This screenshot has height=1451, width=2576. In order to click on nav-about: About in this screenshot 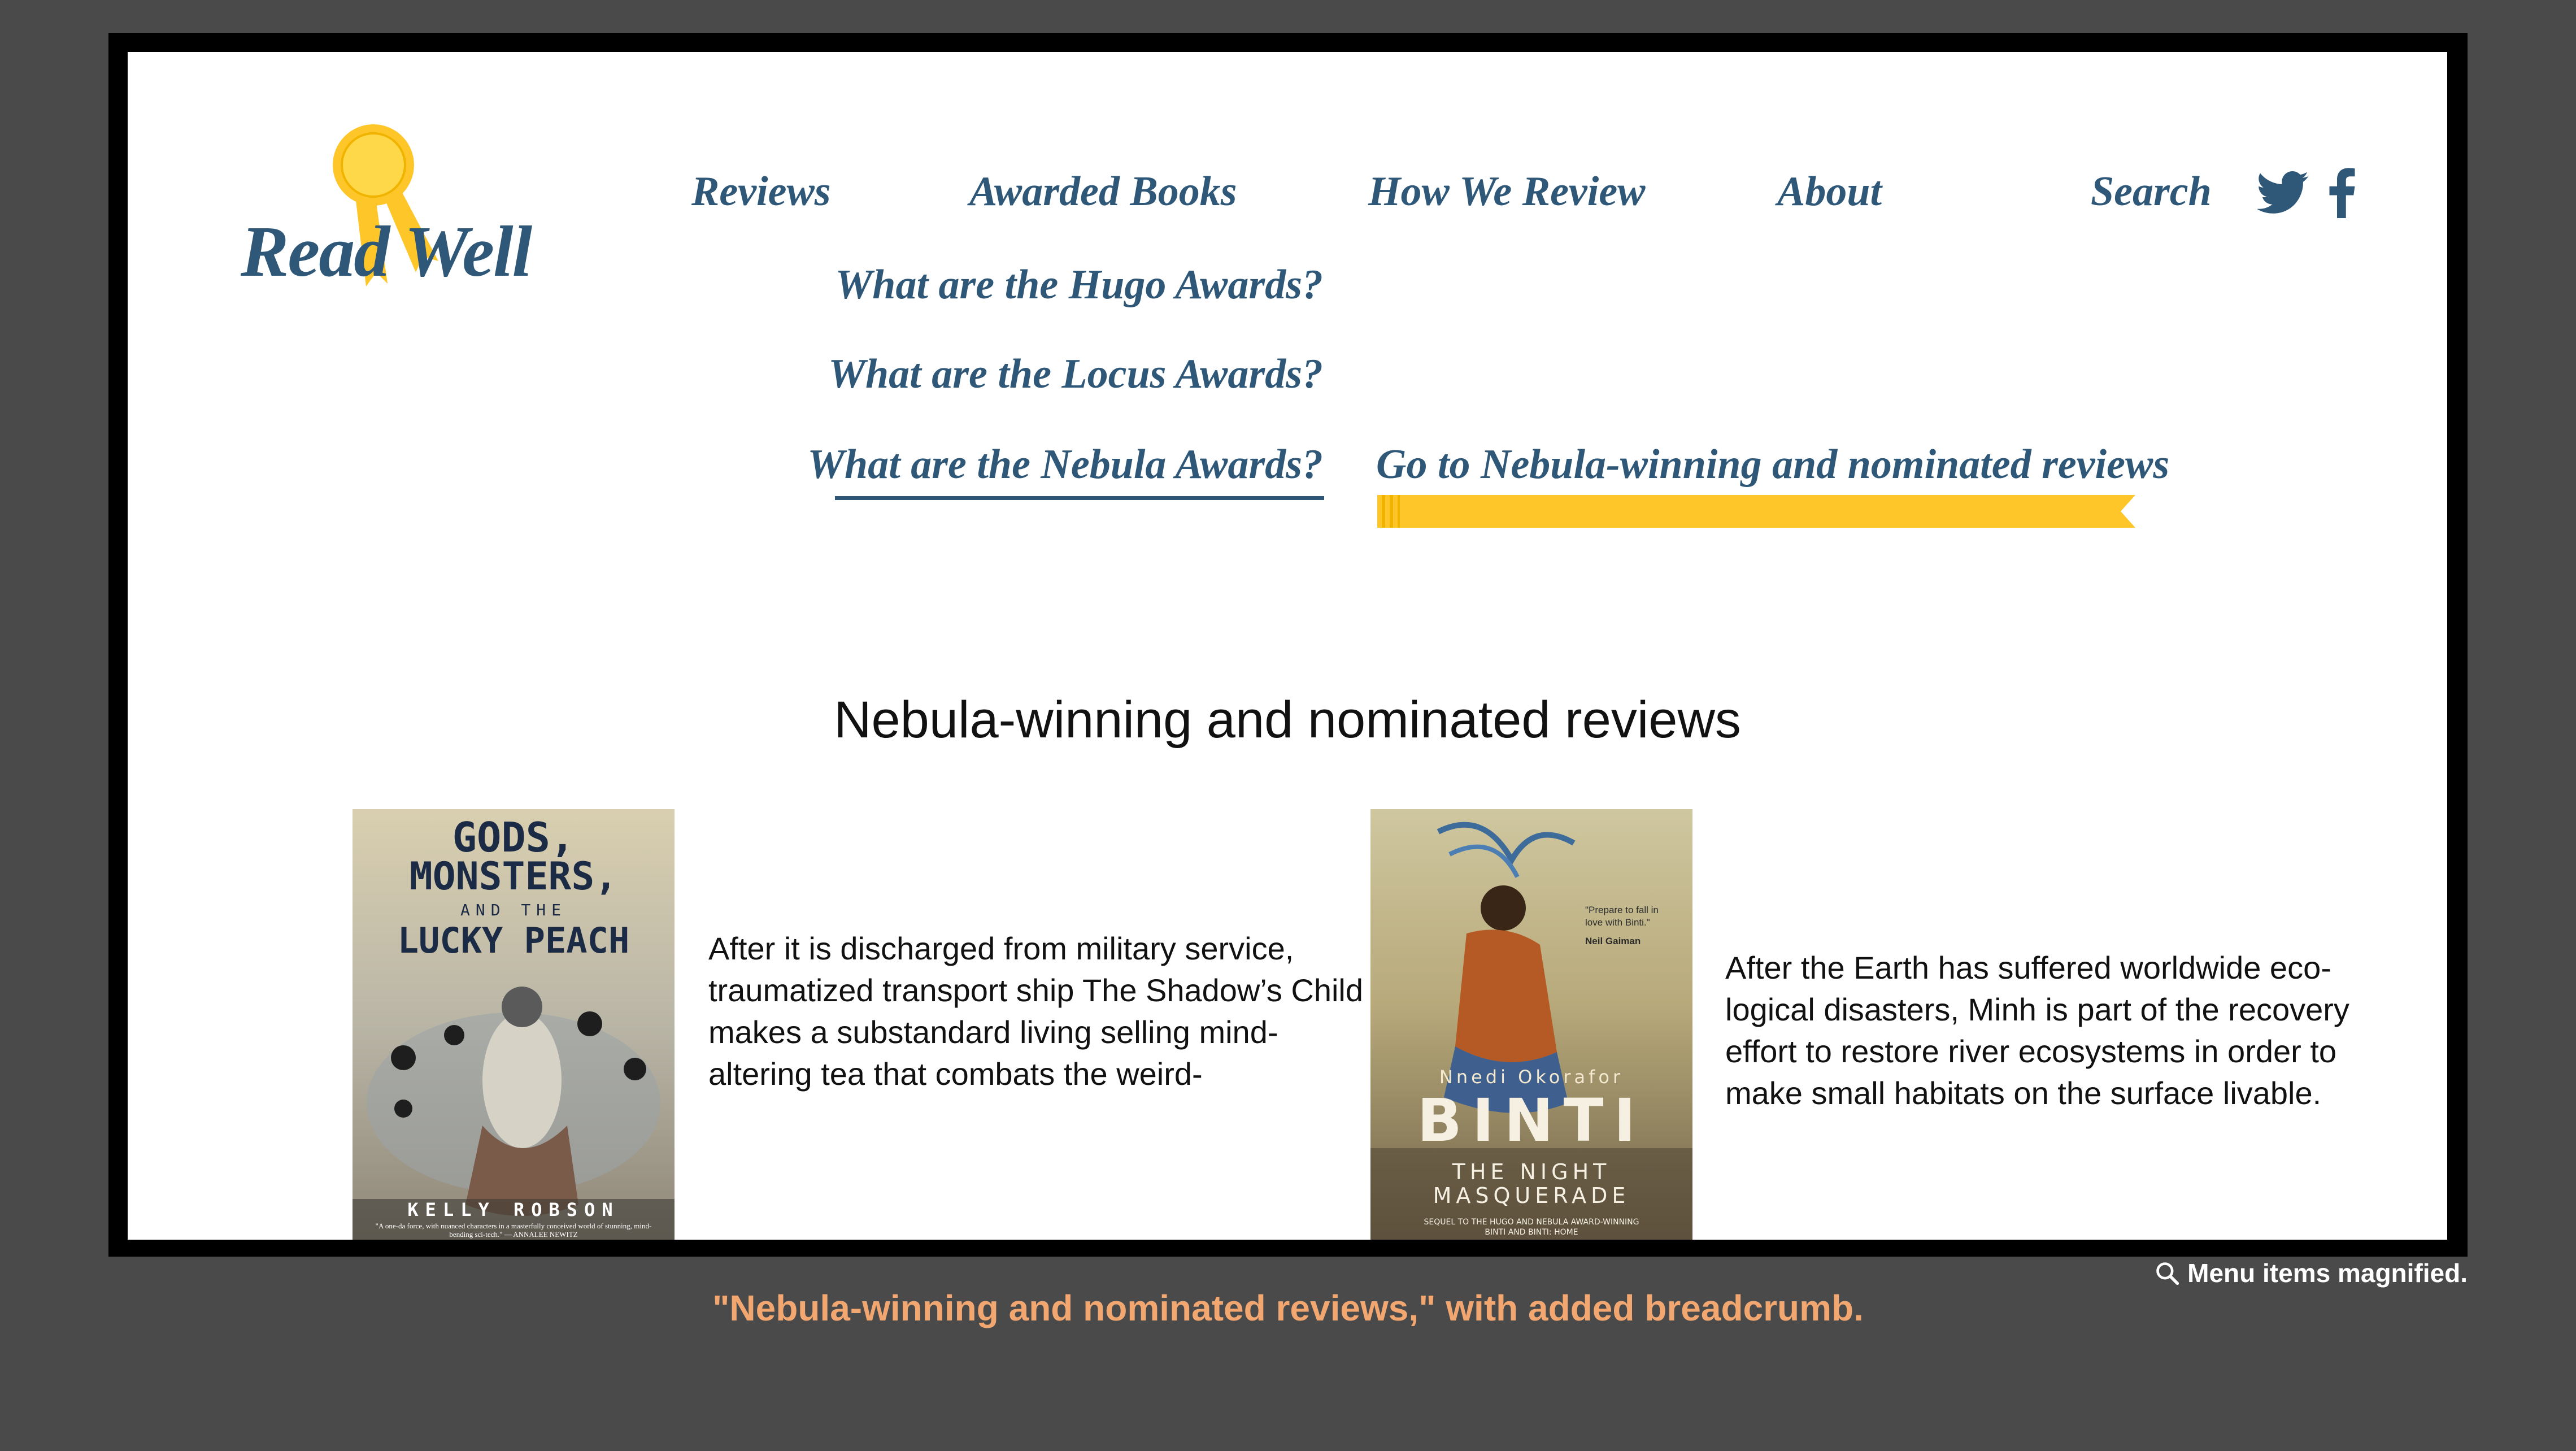, I will do `click(1829, 192)`.